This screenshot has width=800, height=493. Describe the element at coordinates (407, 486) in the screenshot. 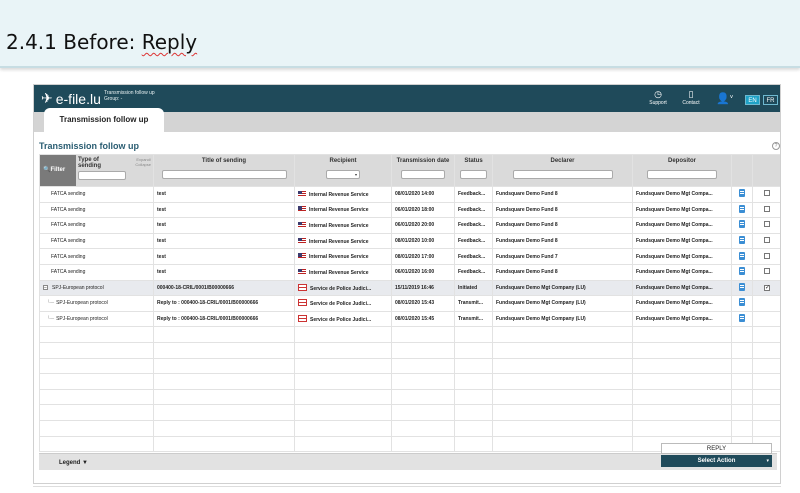

I see `slide-divider` at that location.